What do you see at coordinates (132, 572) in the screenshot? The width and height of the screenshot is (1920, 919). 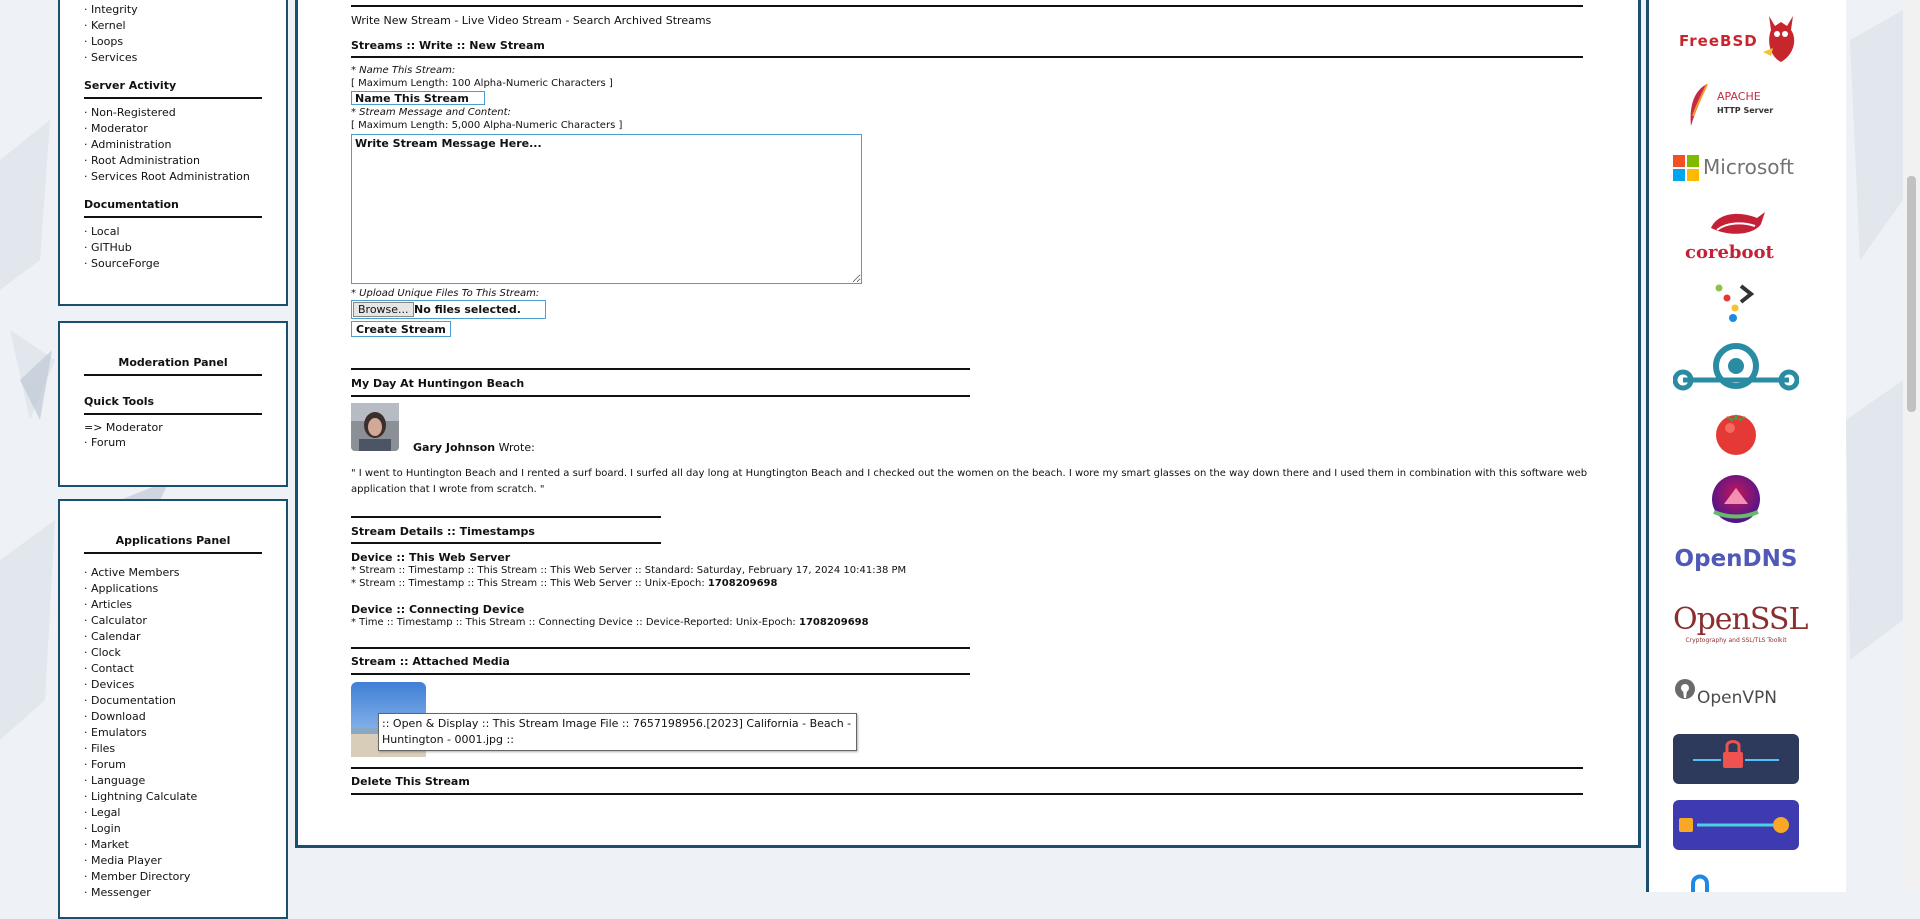 I see `sidebar-app-item: Active Members` at bounding box center [132, 572].